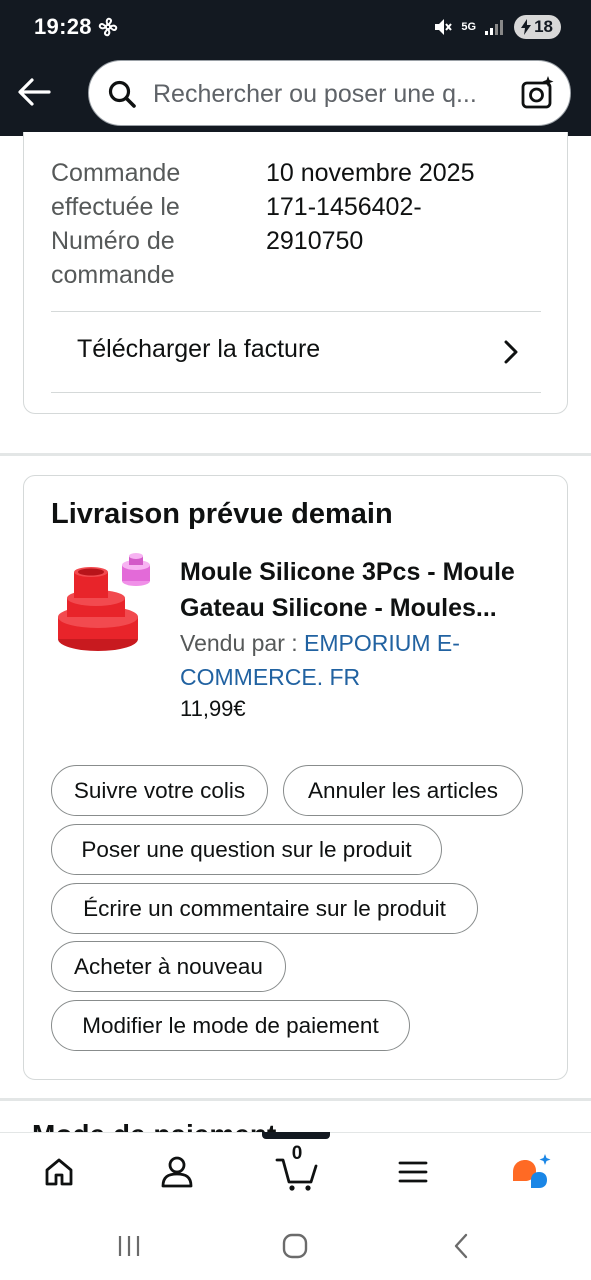  I want to click on change-payment-button: Modifier le mode de paiement, so click(230, 1025).